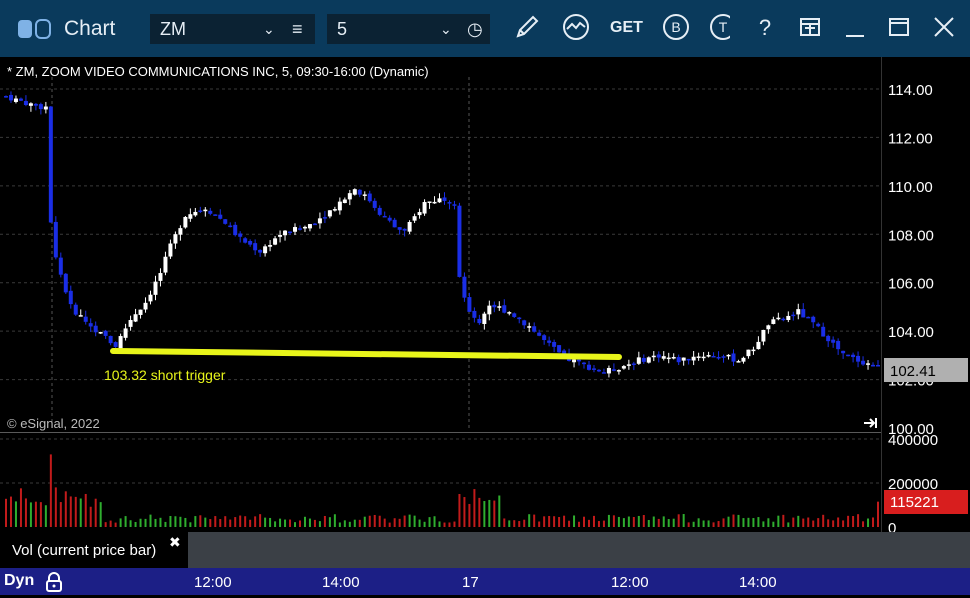  I want to click on menu-icon: ≡, so click(297, 29).